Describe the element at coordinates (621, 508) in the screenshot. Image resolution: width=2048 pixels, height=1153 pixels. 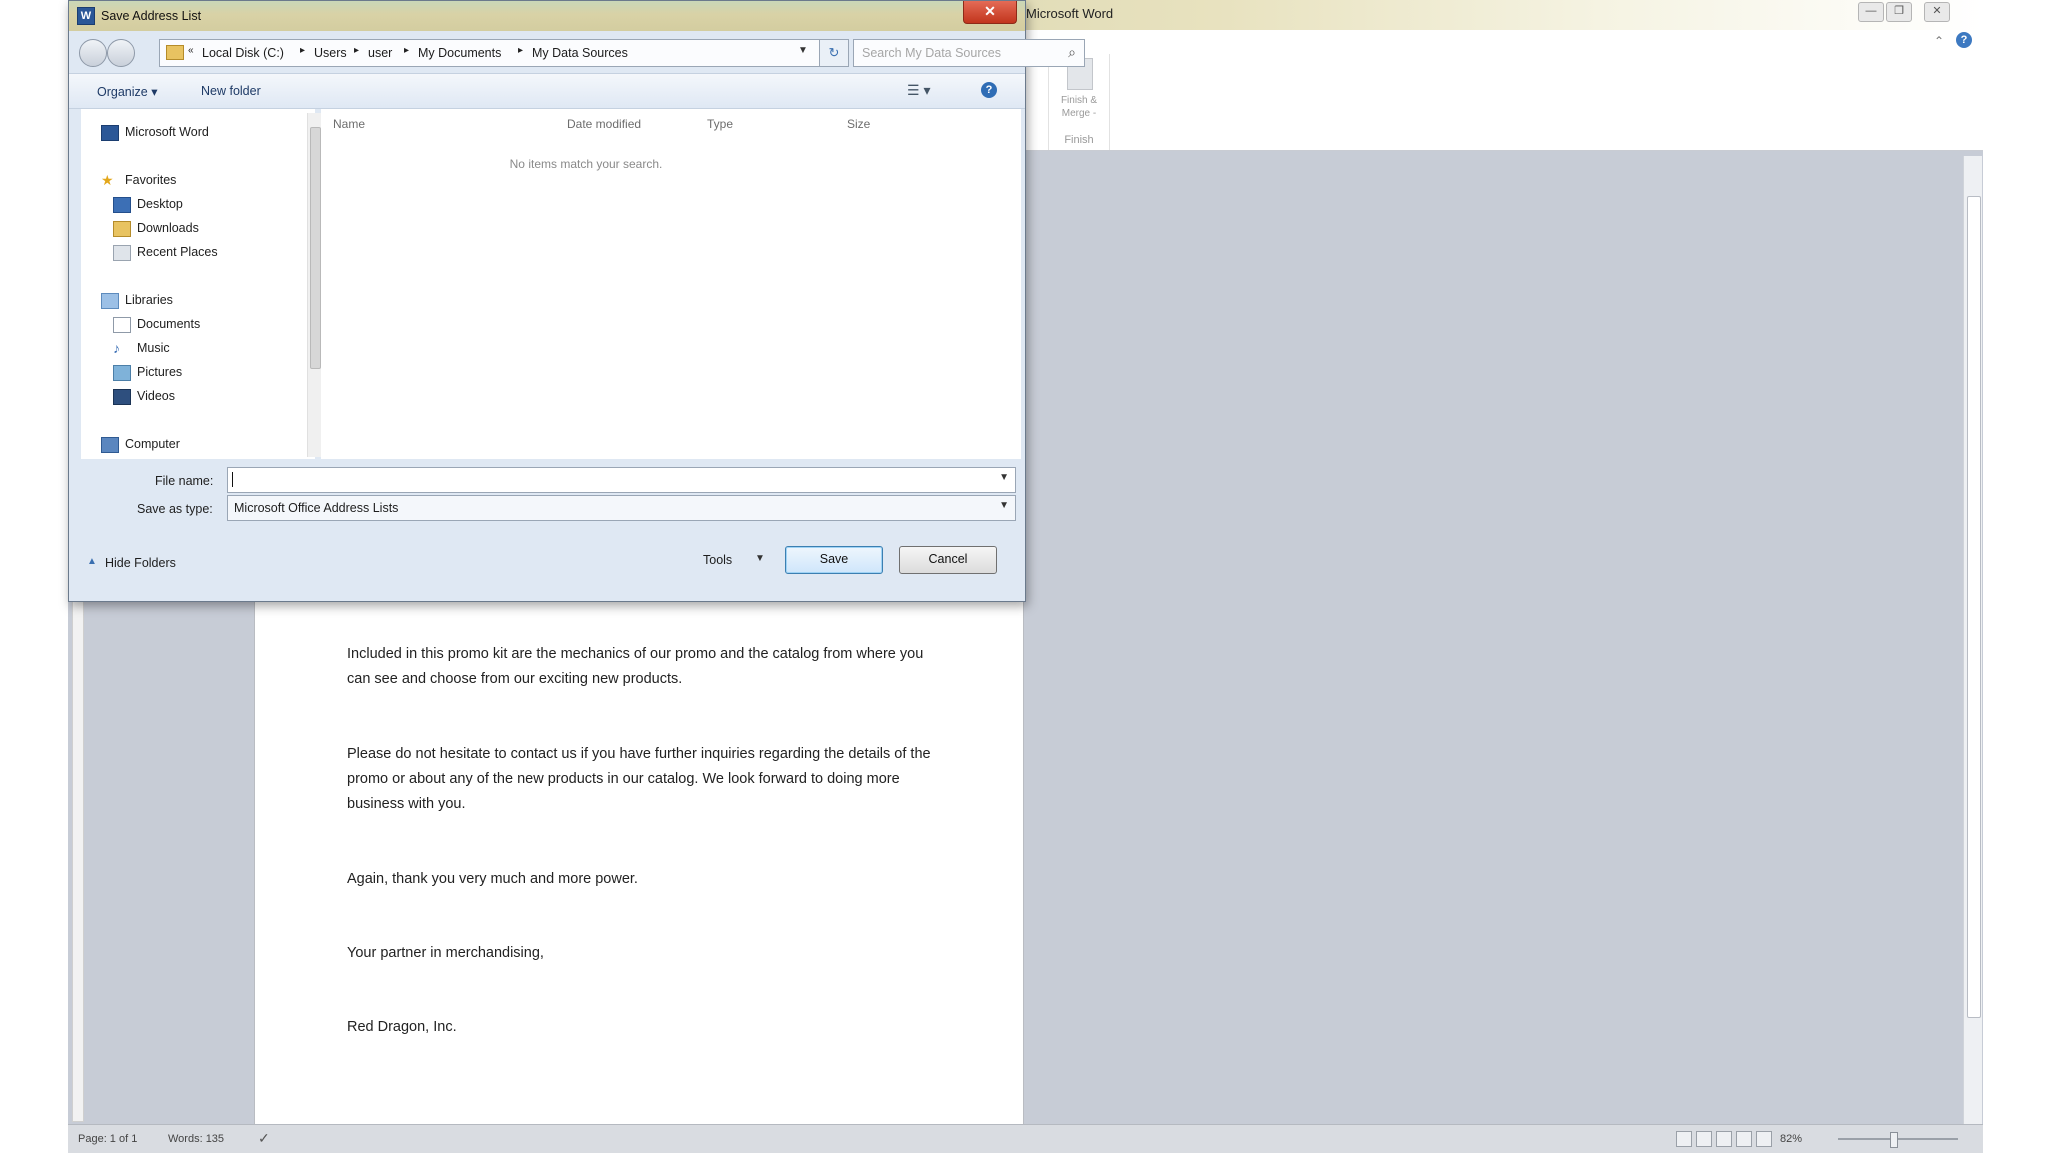
I see `save-as-type-select: Microsoft Office Address Lists ▼` at that location.